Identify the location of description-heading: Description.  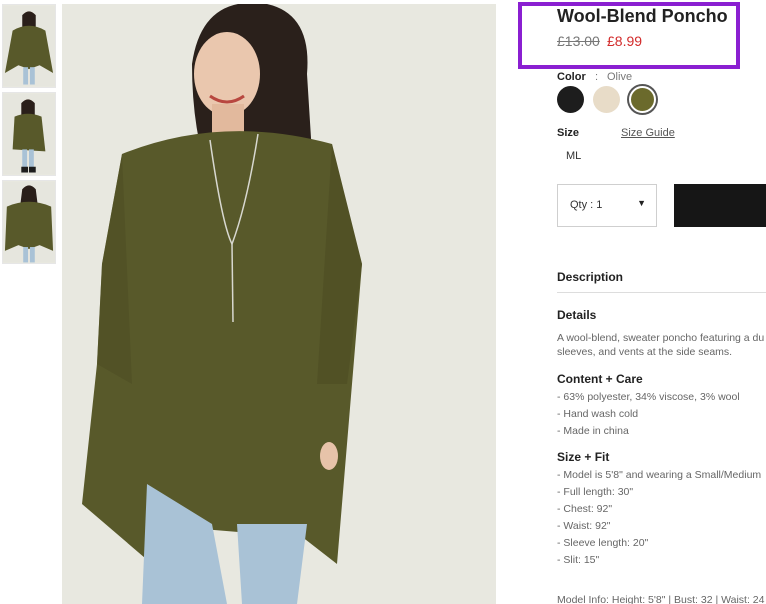
(590, 277).